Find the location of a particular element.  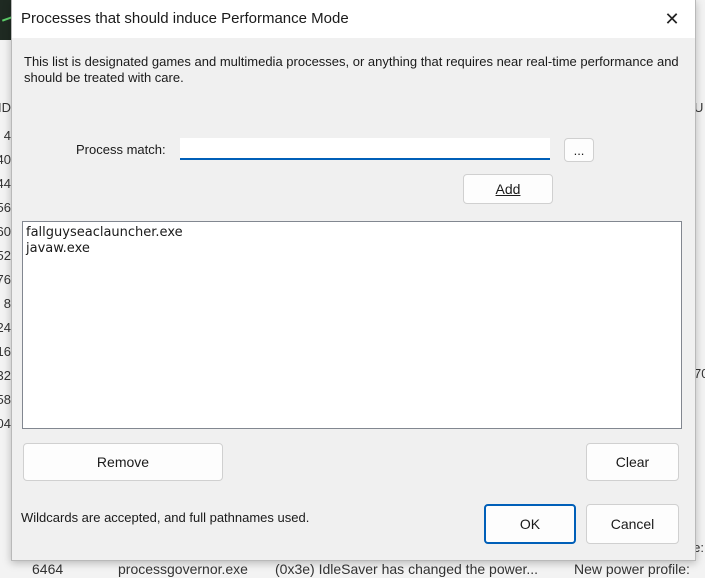

bg-log-detail: New power profile: is located at coordinates (632, 569).